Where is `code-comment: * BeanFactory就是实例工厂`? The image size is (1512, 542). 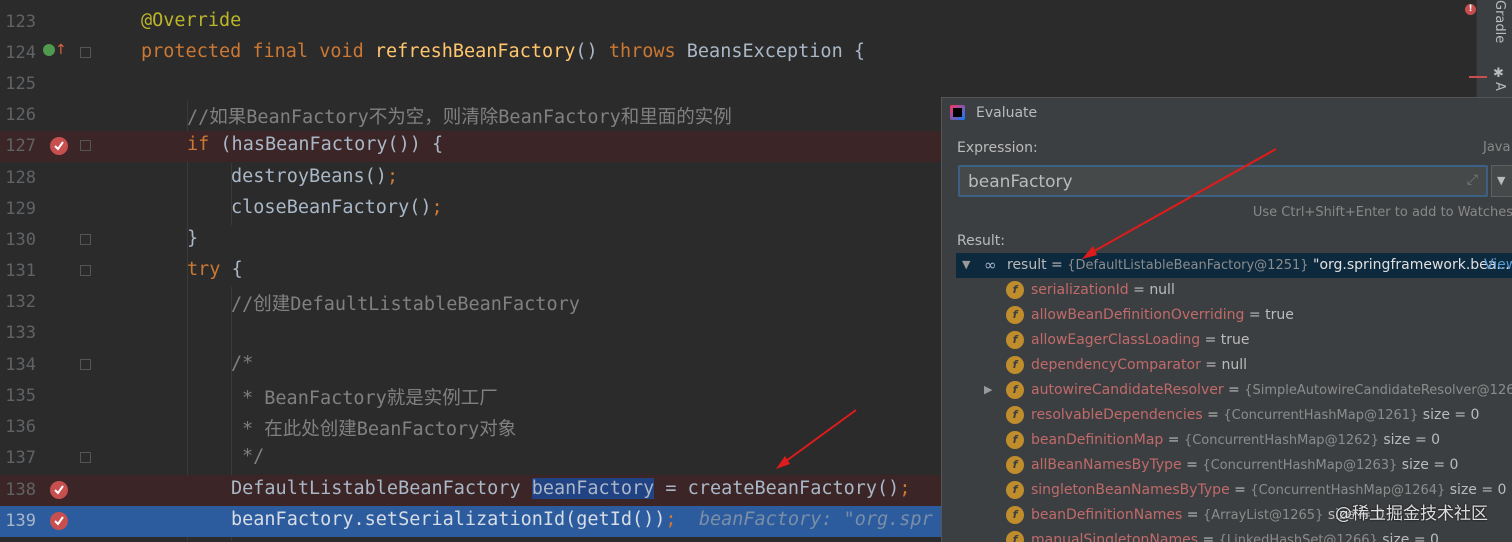 code-comment: * BeanFactory就是实例工厂 is located at coordinates (370, 398).